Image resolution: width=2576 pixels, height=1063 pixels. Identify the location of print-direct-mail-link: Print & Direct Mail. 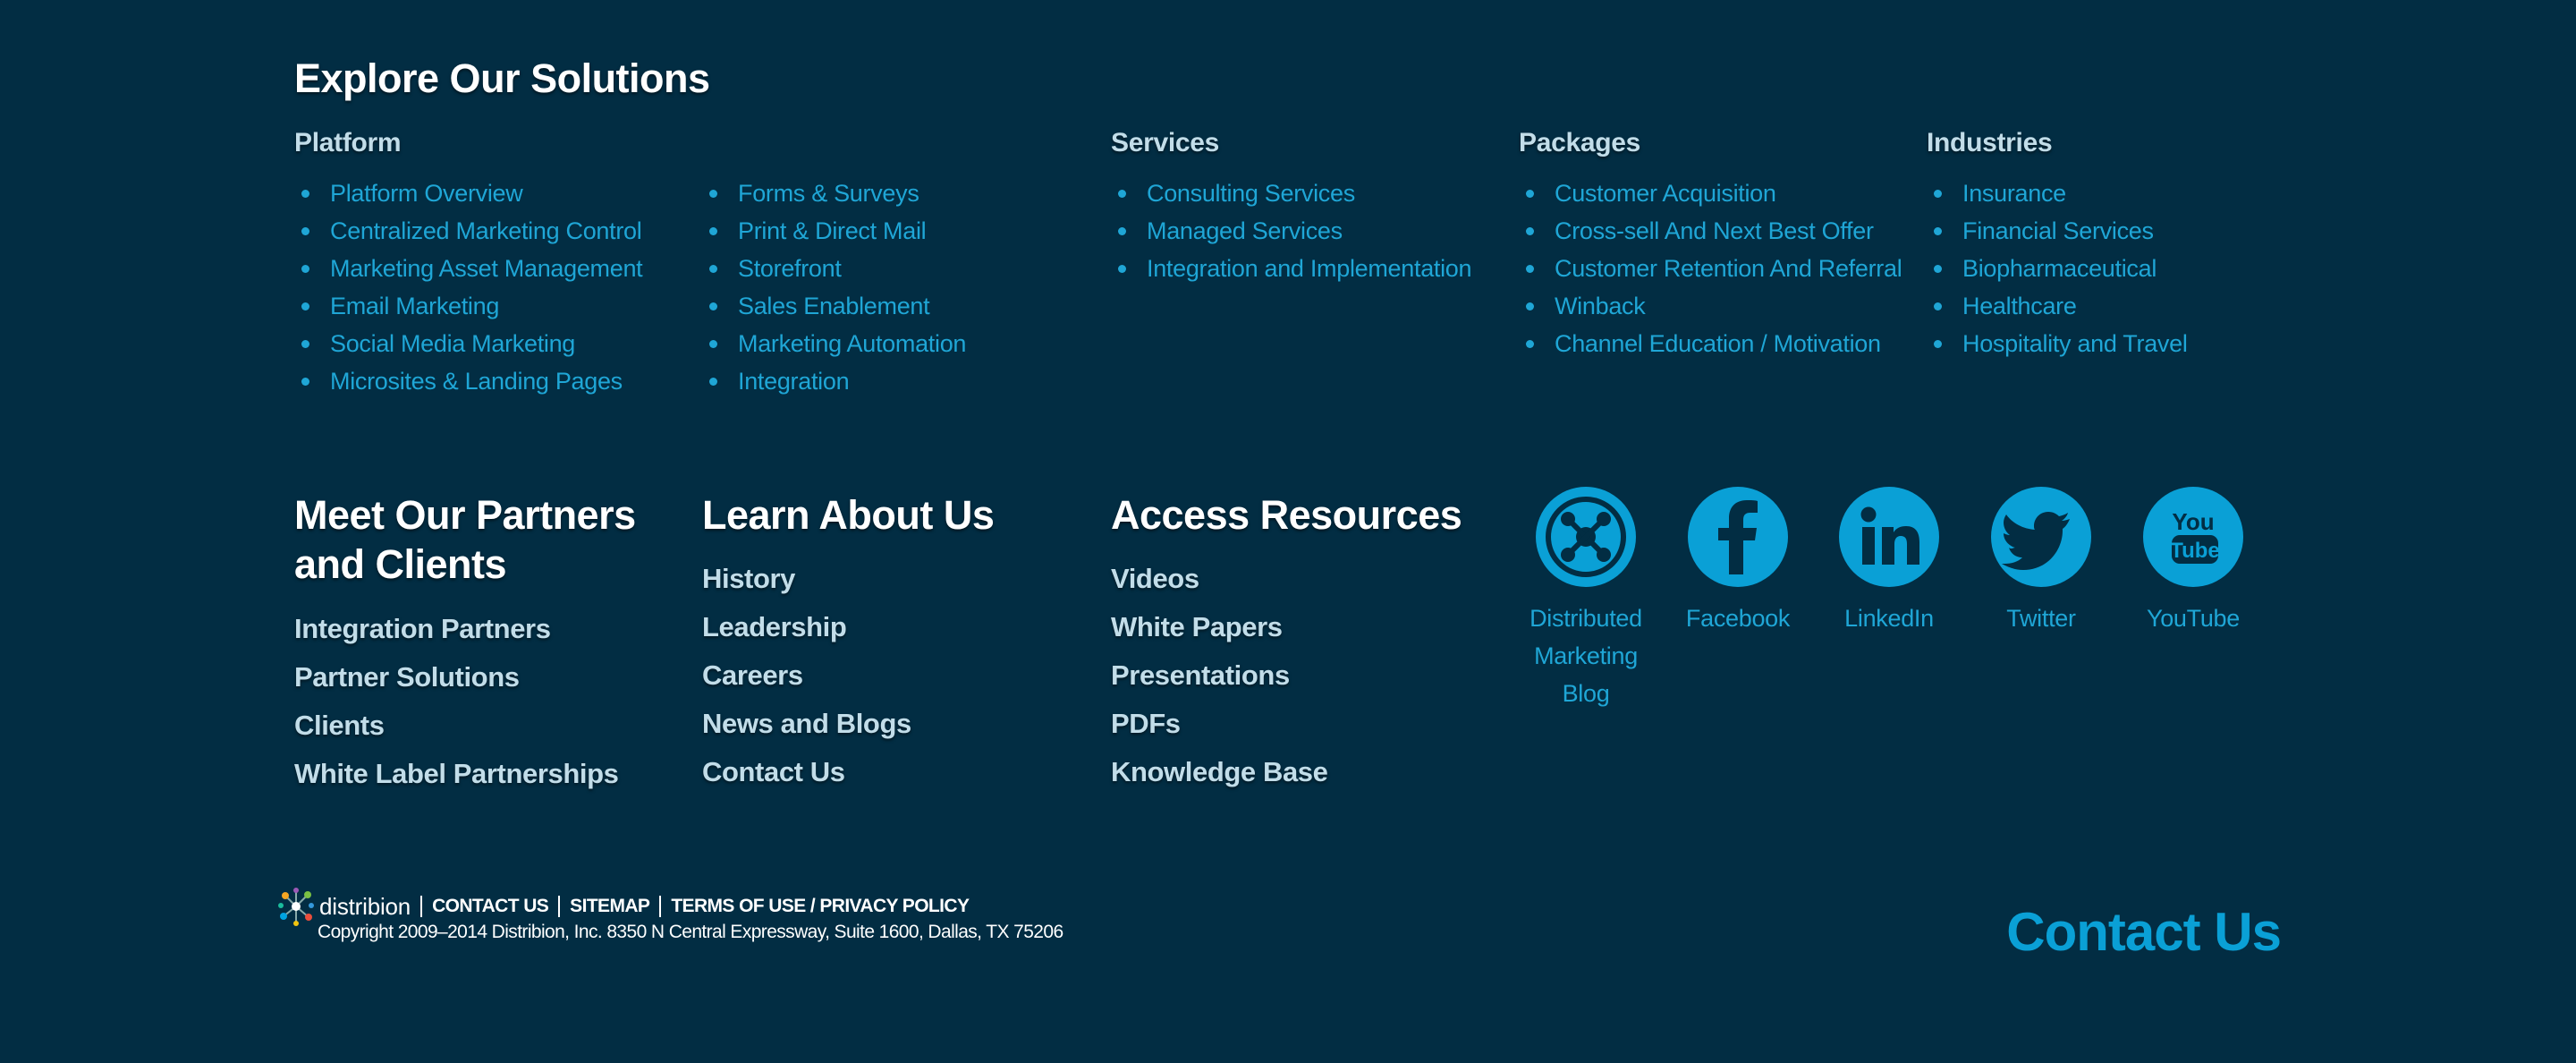
(832, 230).